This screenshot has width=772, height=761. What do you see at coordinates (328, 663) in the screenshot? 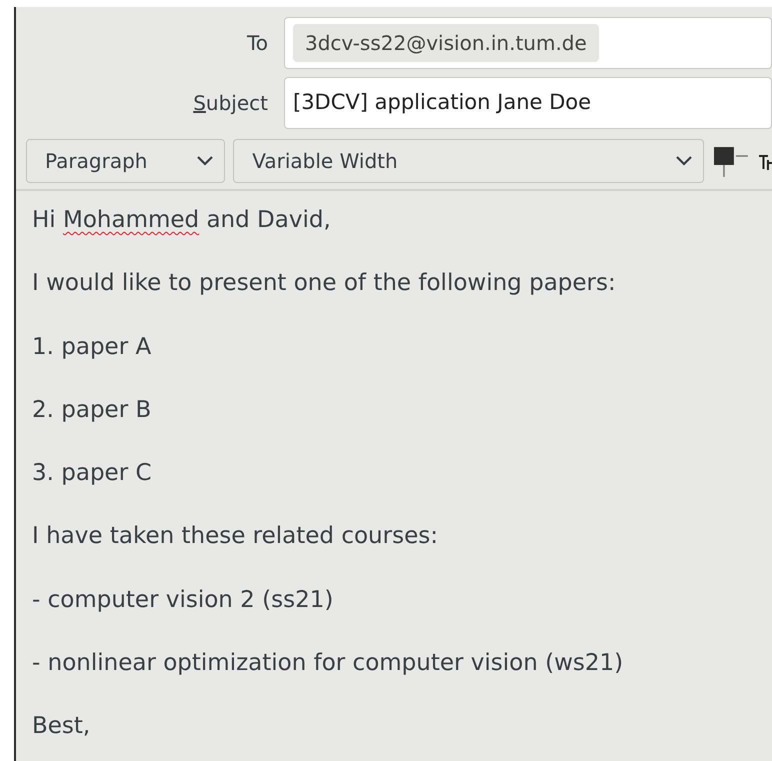
I see `body-text-line: - nonlinear optimization for computer vision (ws21)` at bounding box center [328, 663].